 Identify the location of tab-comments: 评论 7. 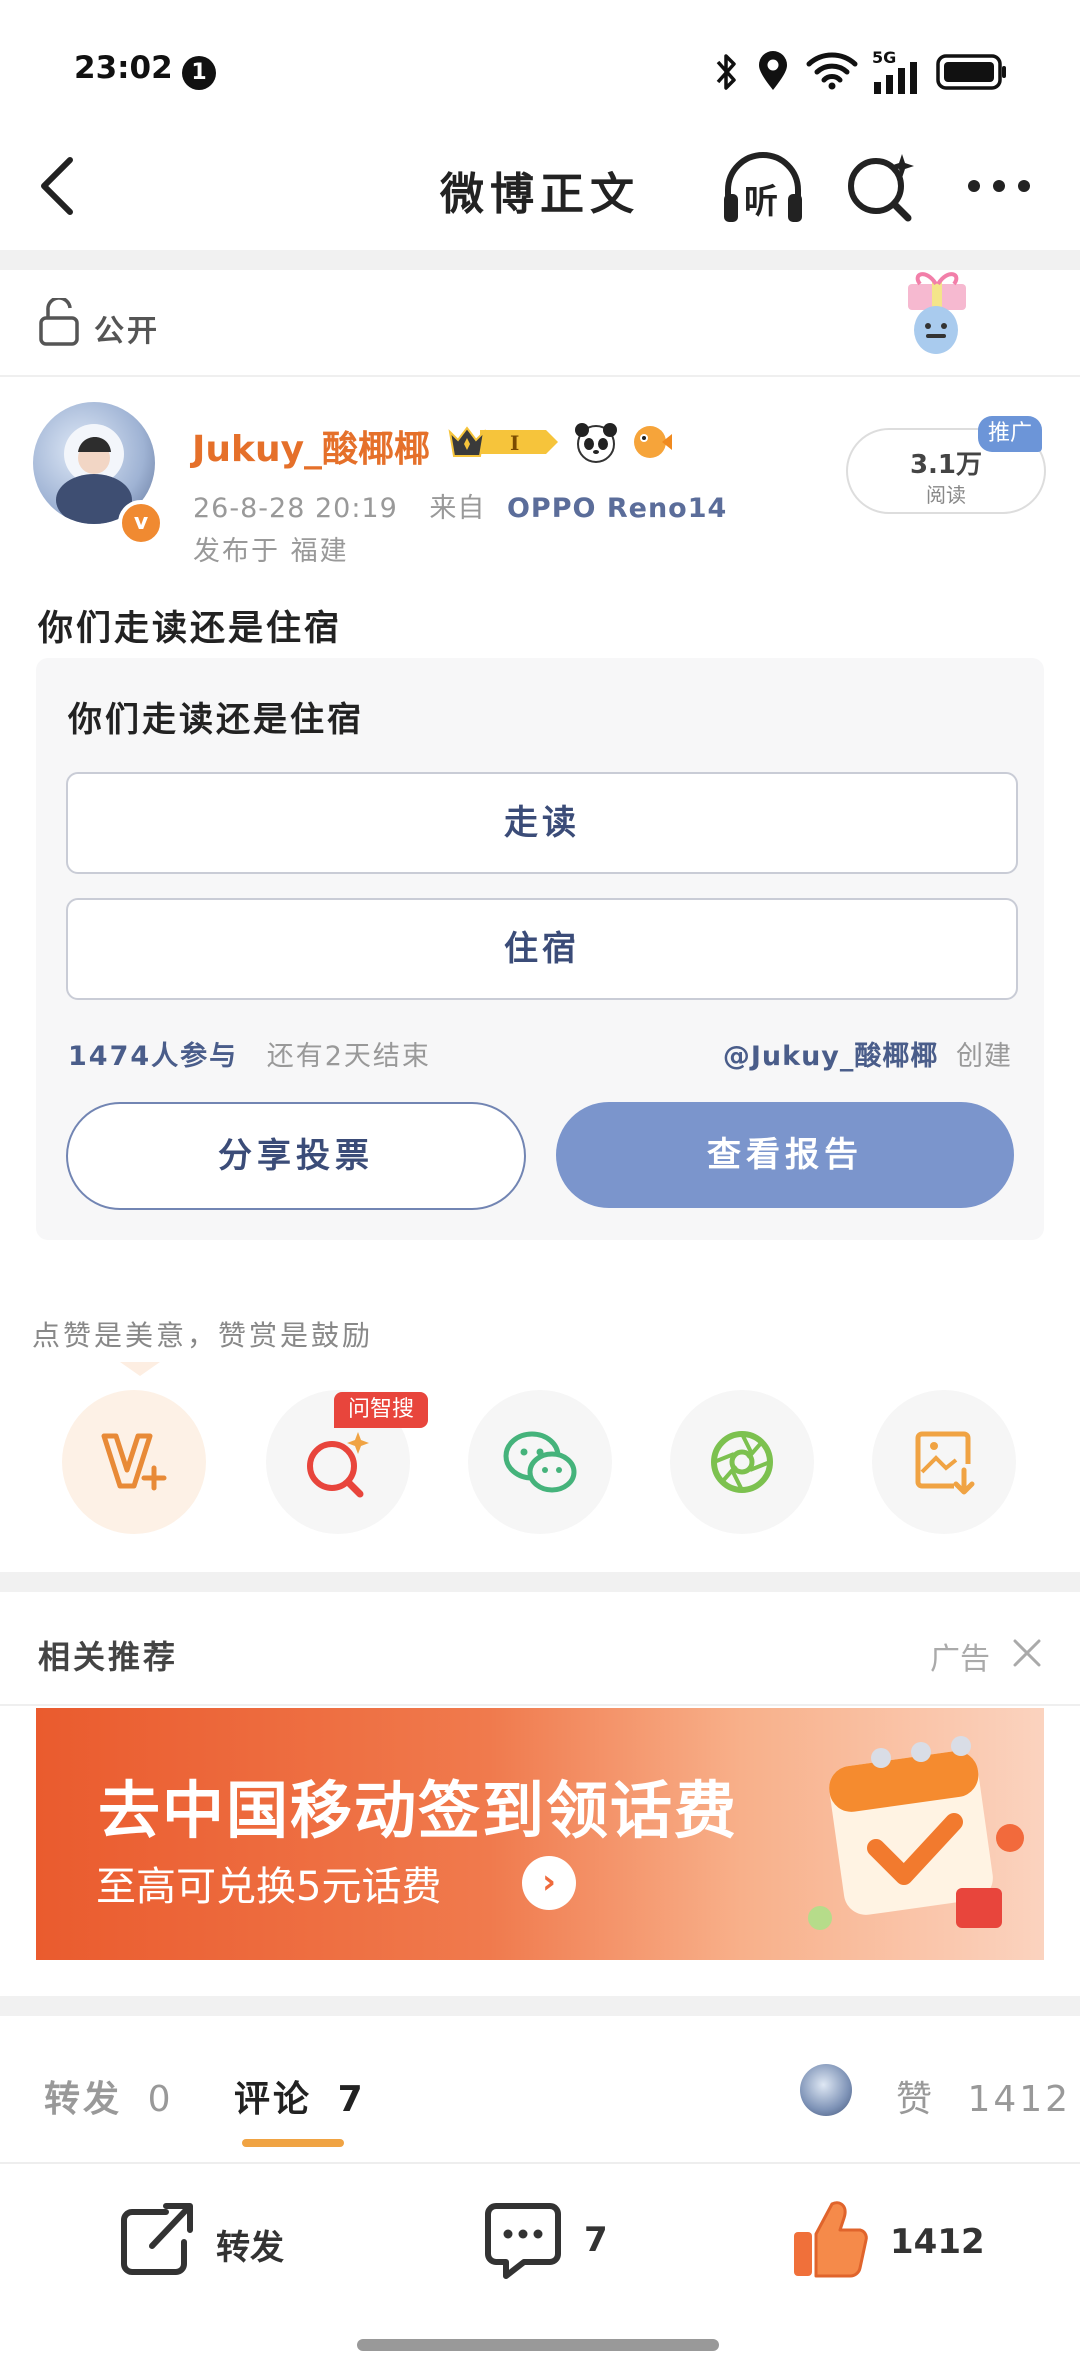
(300, 2096).